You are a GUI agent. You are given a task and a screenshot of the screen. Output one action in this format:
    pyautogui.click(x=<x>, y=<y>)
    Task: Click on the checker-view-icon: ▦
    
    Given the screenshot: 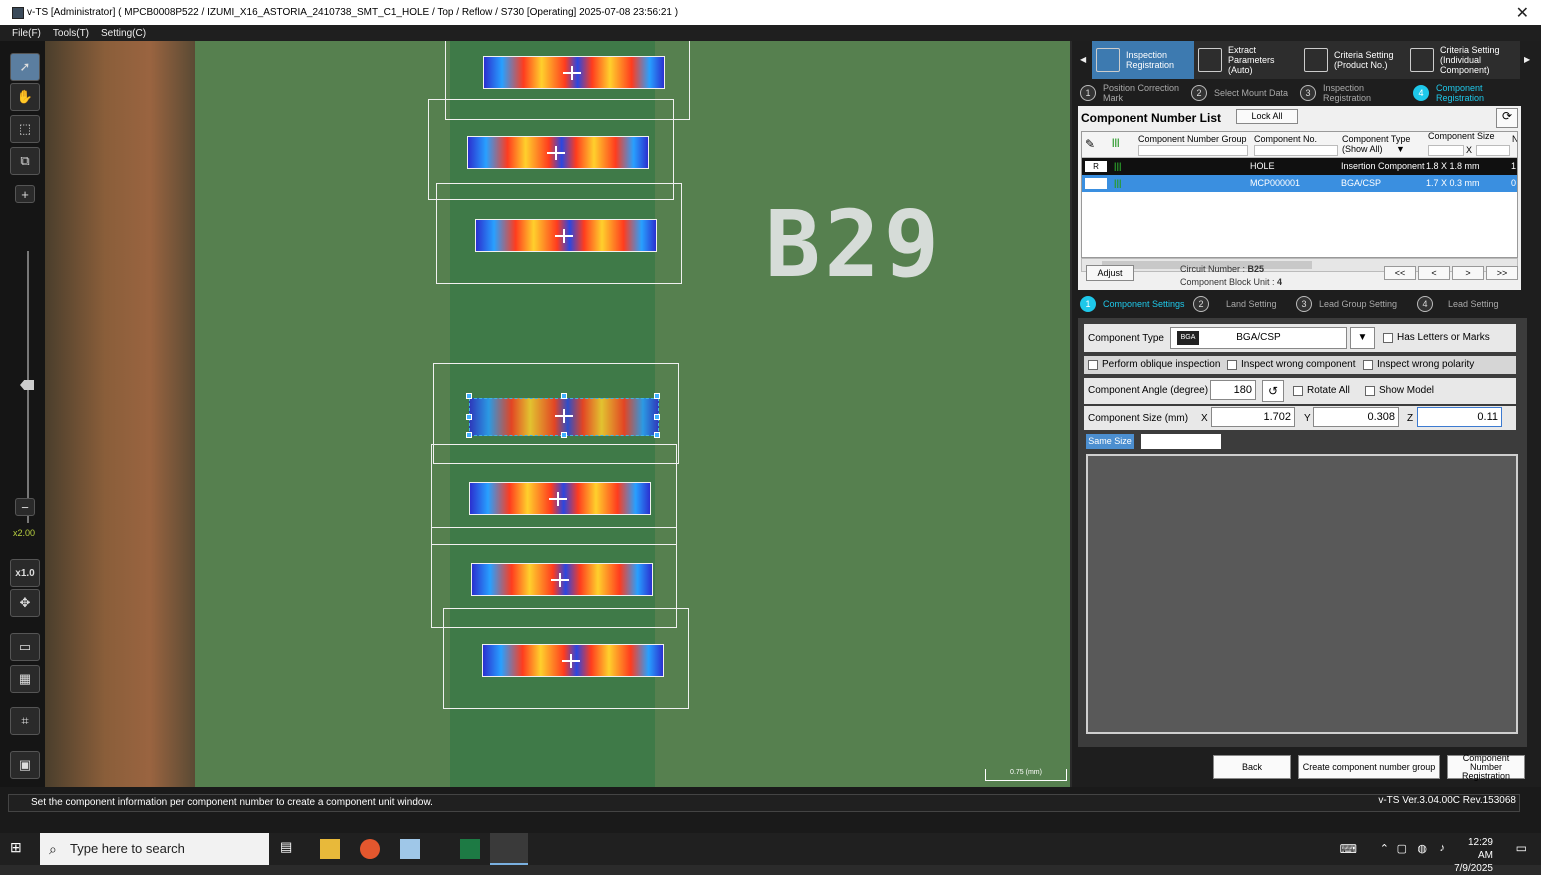 What is the action you would take?
    pyautogui.click(x=25, y=679)
    